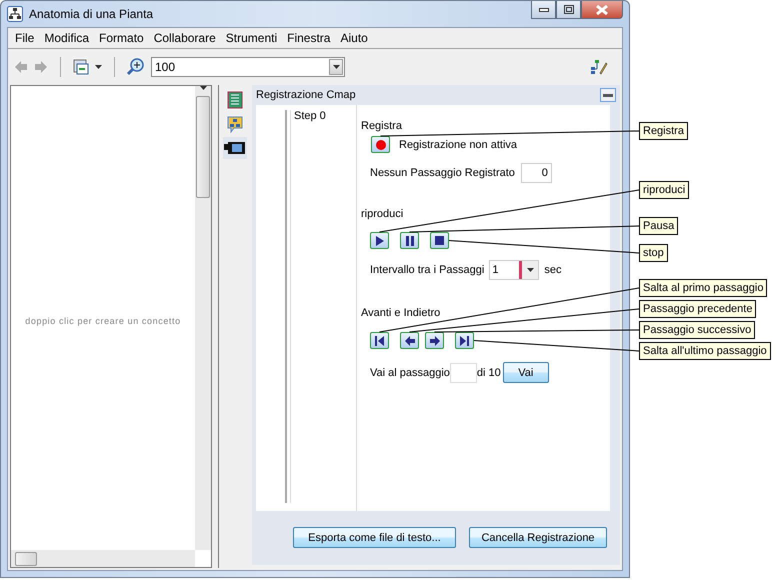 This screenshot has height=580, width=781. I want to click on minus-icon, so click(608, 95).